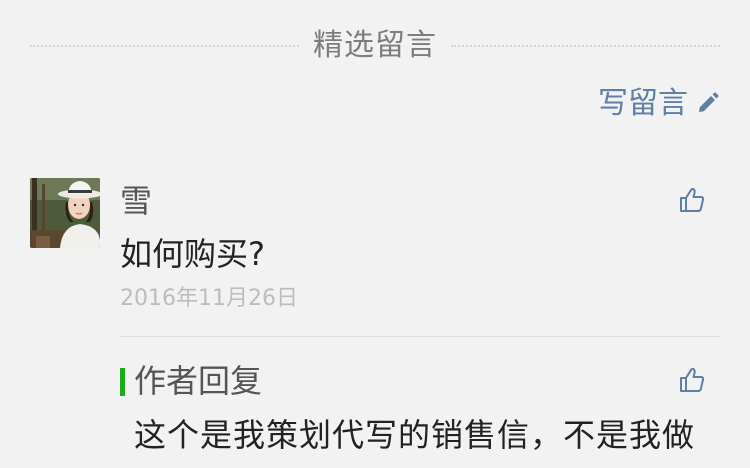  Describe the element at coordinates (420, 336) in the screenshot. I see `comment-divider` at that location.